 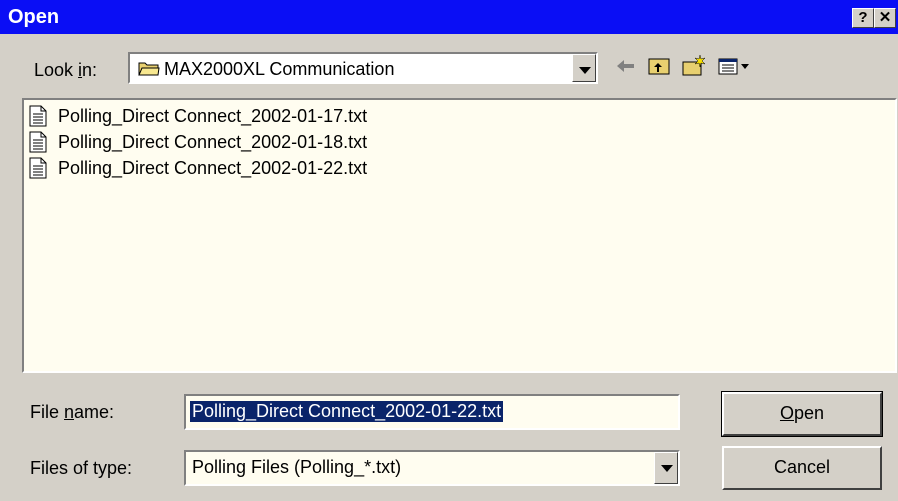 I want to click on dialog-title: Open, so click(x=34, y=17).